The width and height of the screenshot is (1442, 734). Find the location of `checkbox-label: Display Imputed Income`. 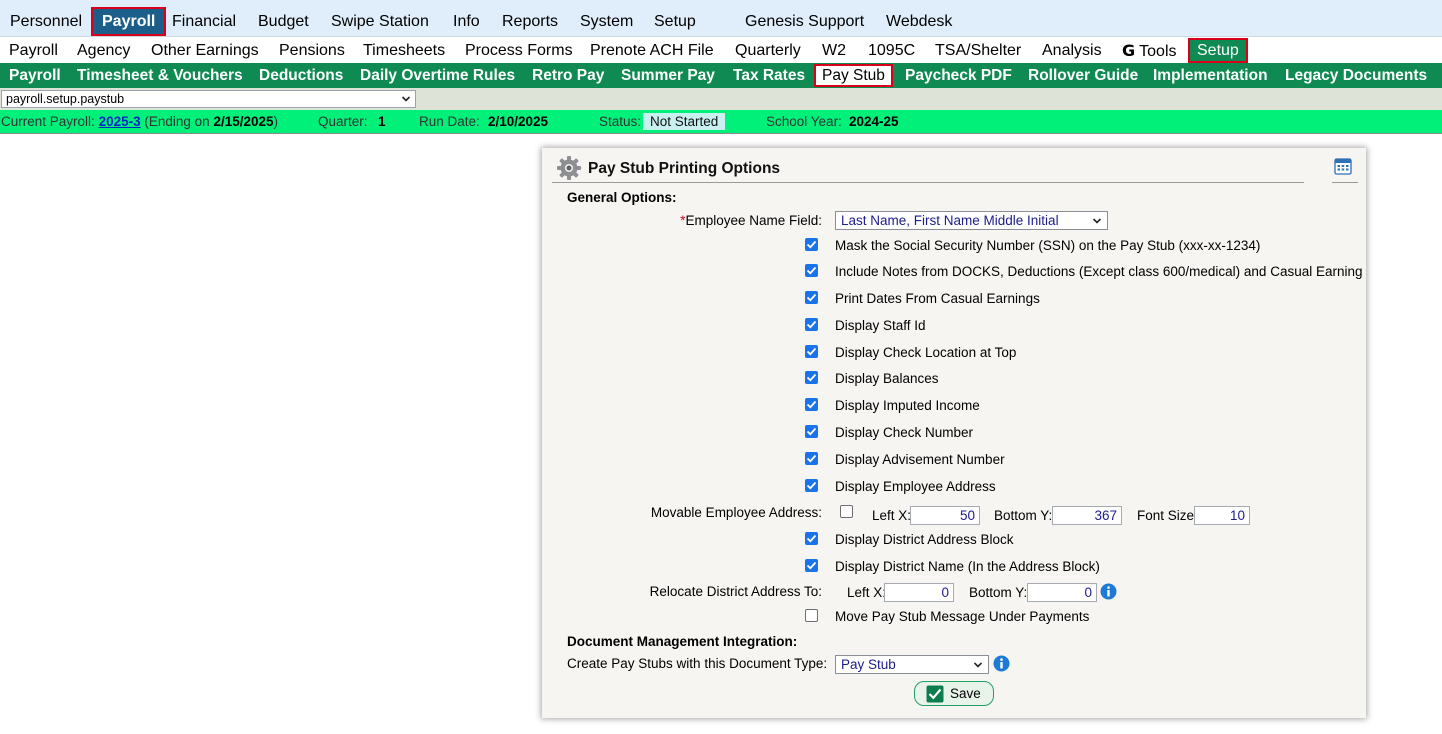

checkbox-label: Display Imputed Income is located at coordinates (907, 405).